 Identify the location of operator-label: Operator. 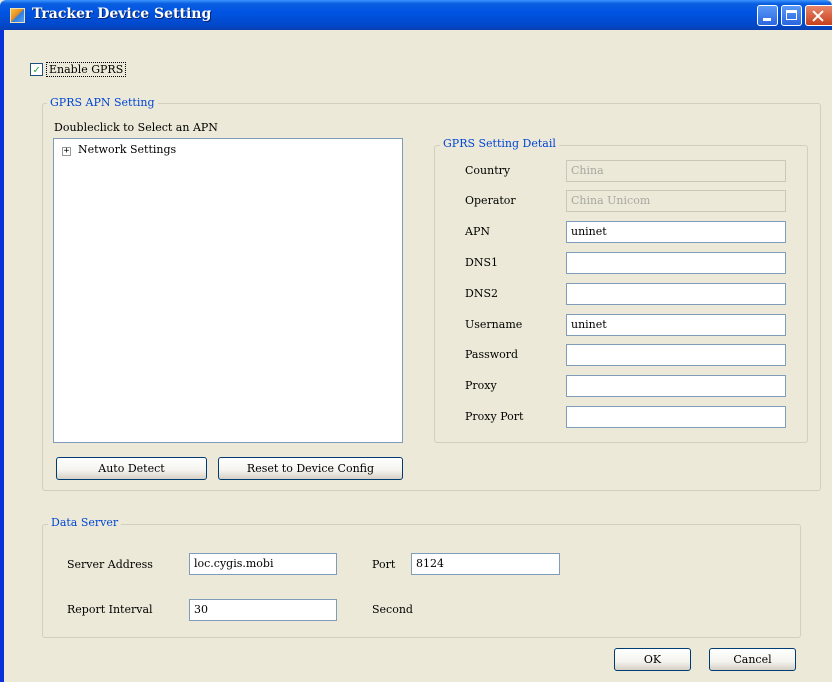
(490, 200).